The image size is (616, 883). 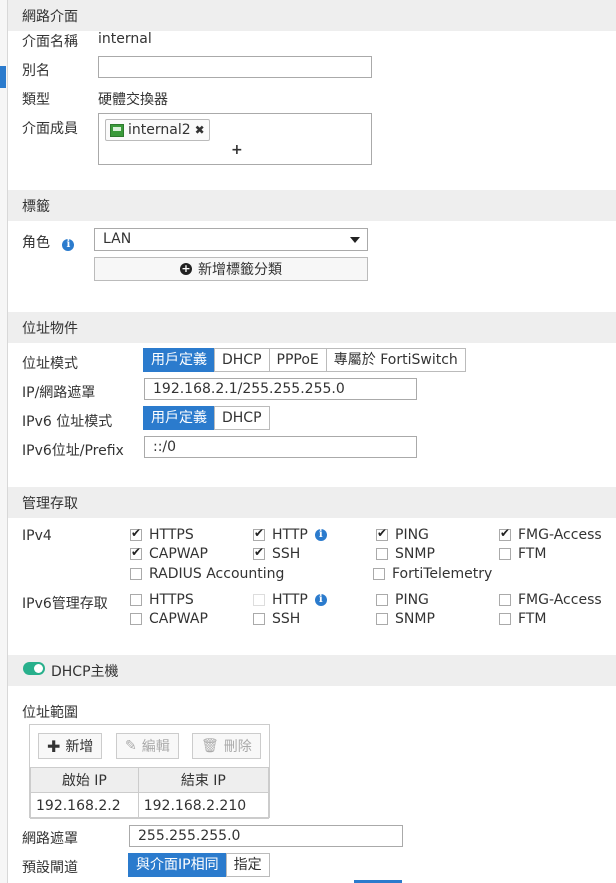 What do you see at coordinates (522, 619) in the screenshot?
I see `ipv6-ftm-checkbox: FTM` at bounding box center [522, 619].